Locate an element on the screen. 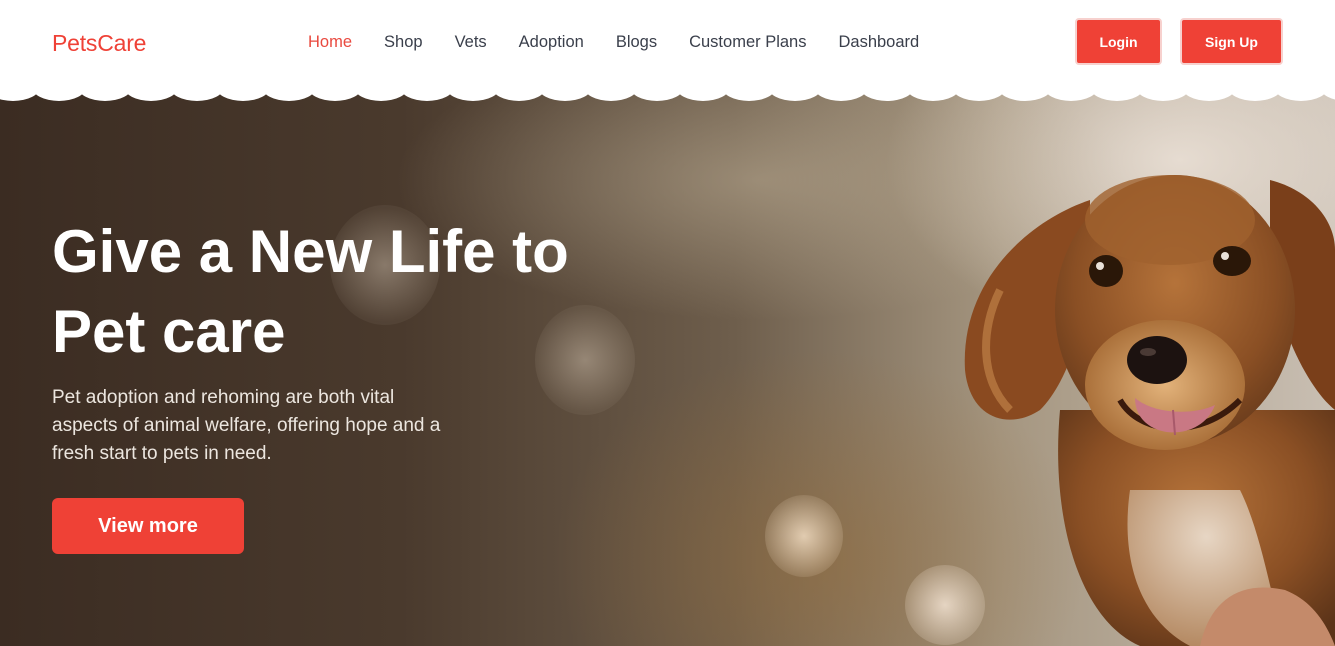  nav-item-blogs: Blogs is located at coordinates (636, 42).